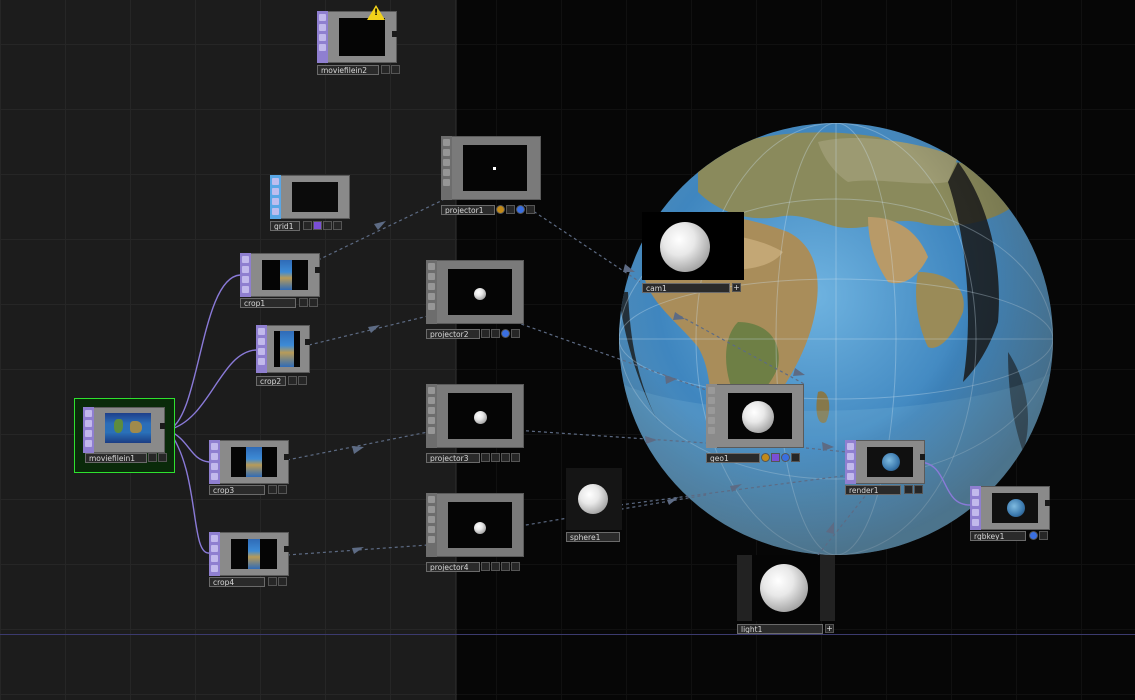 Image resolution: width=1135 pixels, height=700 pixels. What do you see at coordinates (873, 490) in the screenshot?
I see `node-label: render1` at bounding box center [873, 490].